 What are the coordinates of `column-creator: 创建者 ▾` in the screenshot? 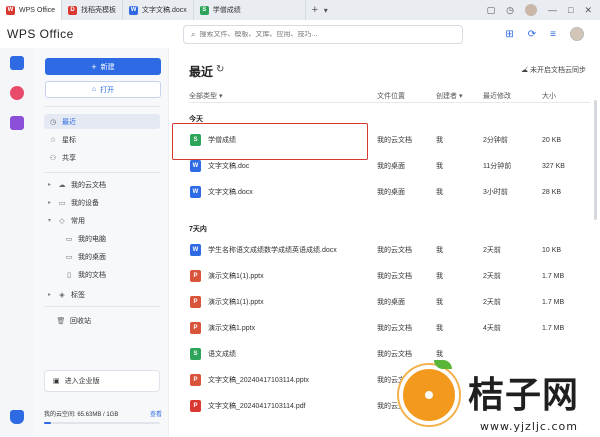 It's located at (449, 96).